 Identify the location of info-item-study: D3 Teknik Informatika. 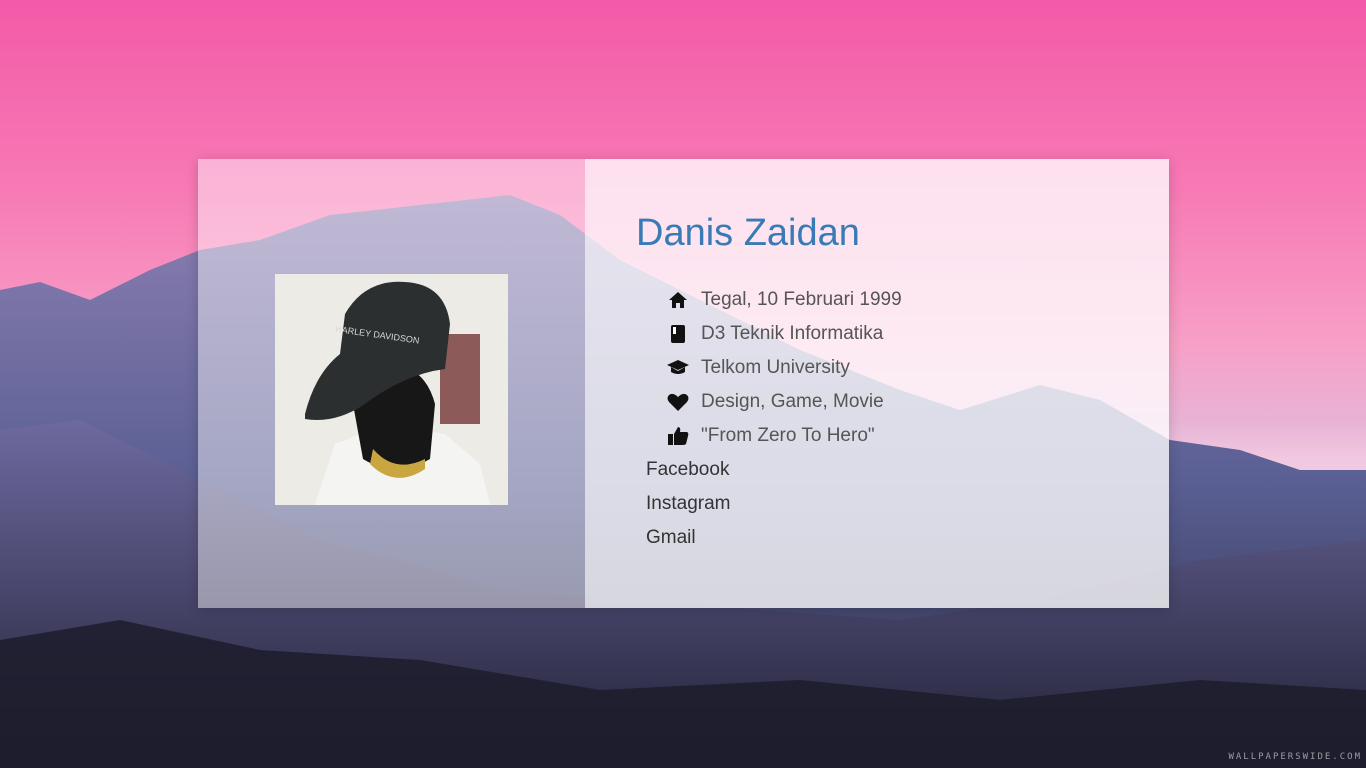
(783, 334).